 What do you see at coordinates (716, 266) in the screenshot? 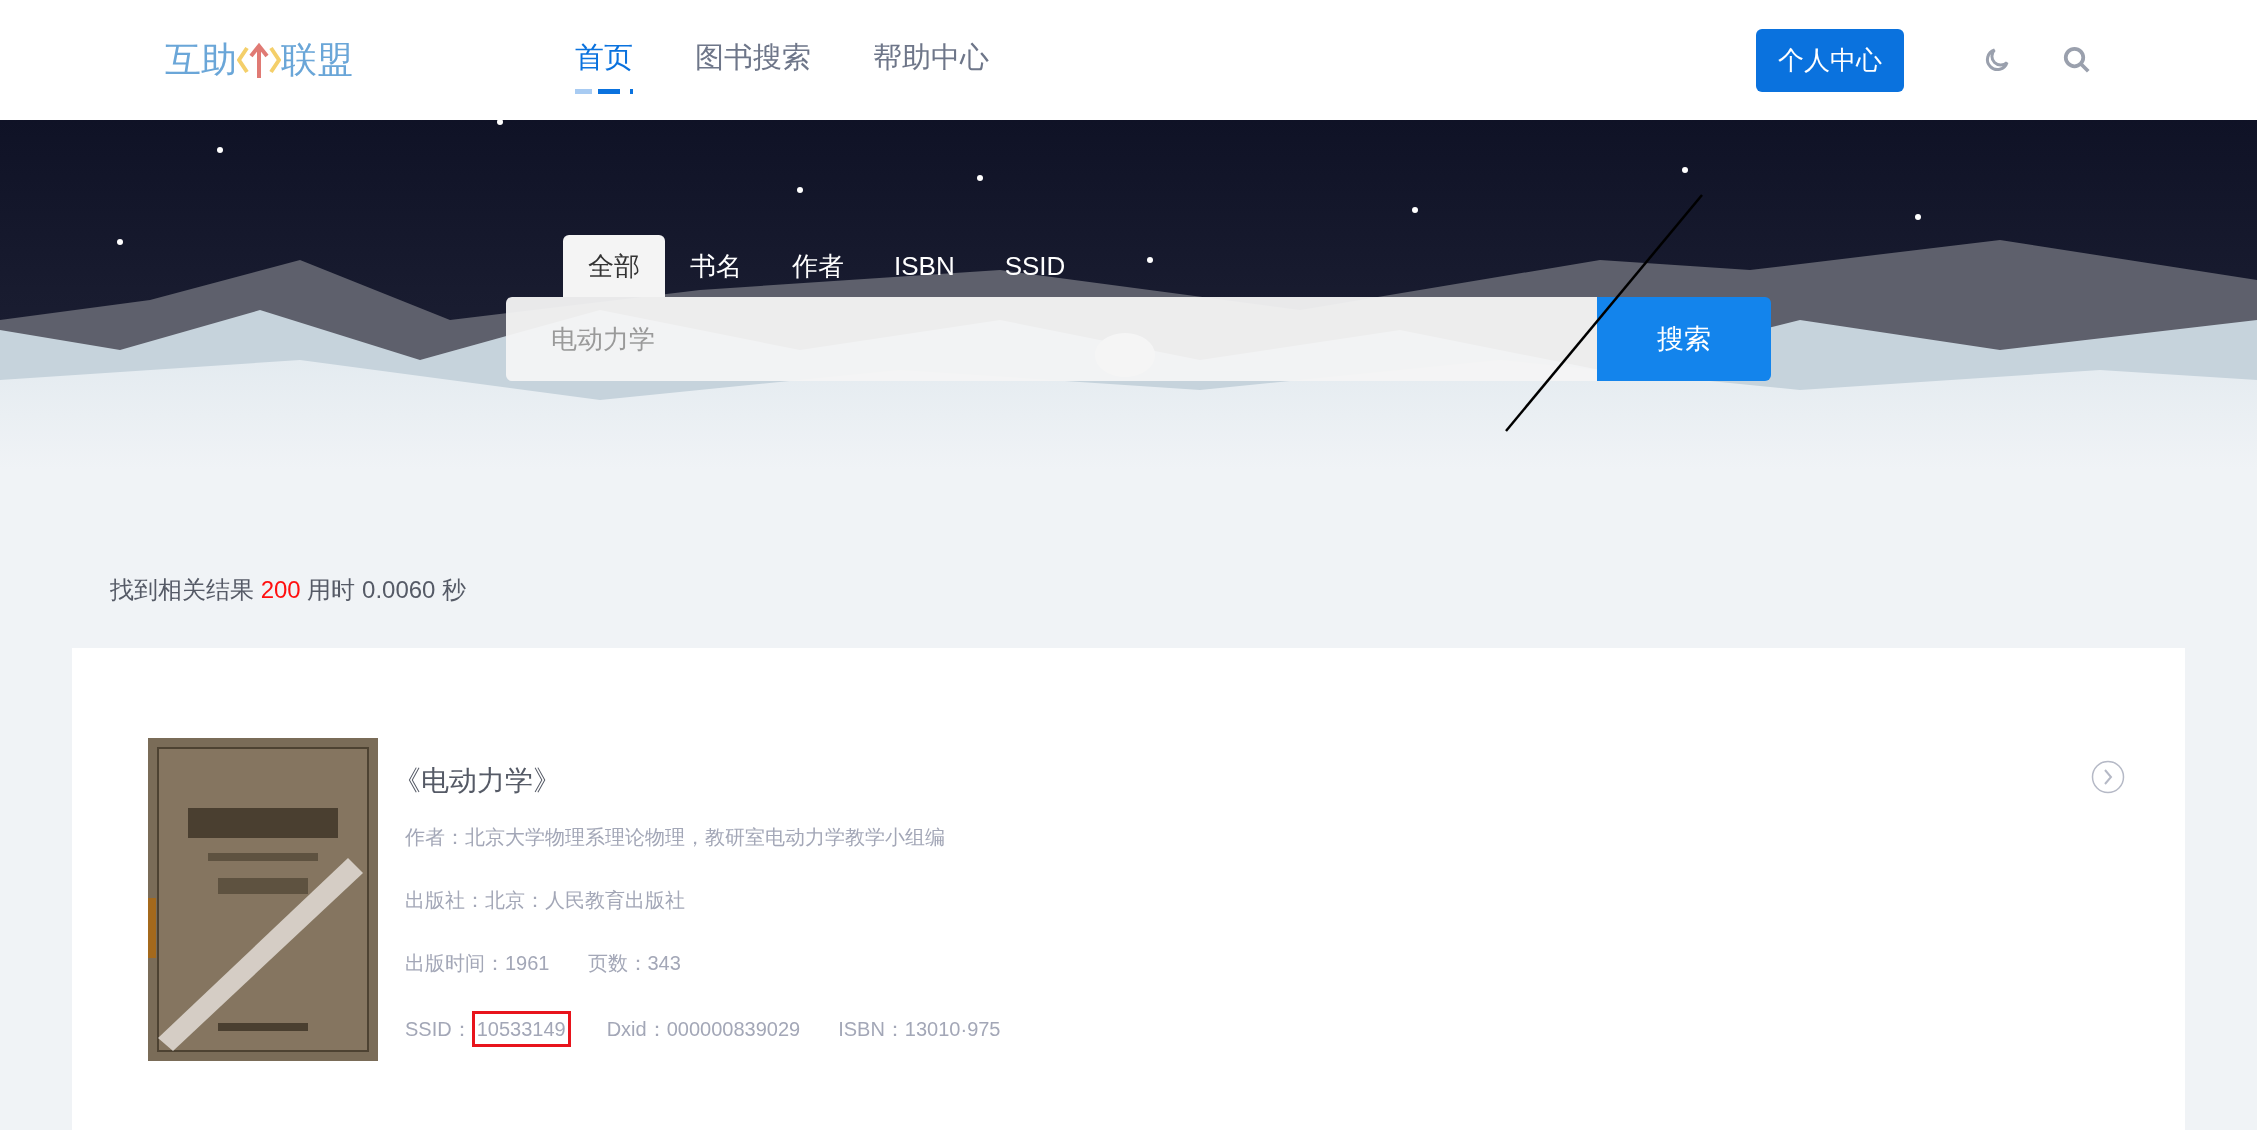
I see `search-tab: 书名` at bounding box center [716, 266].